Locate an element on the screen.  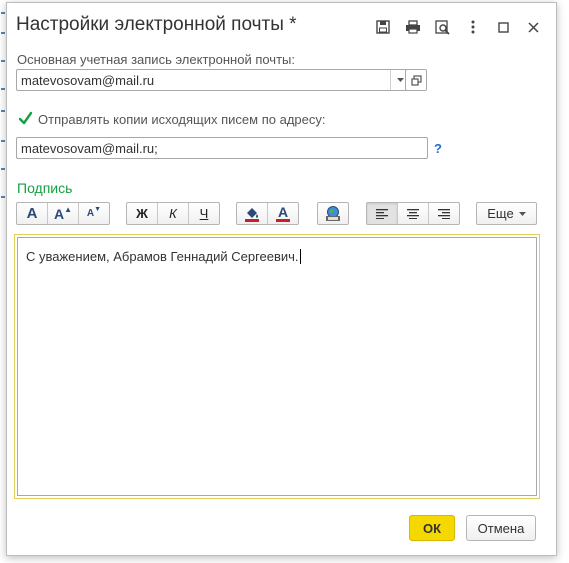
close-icon is located at coordinates (533, 27).